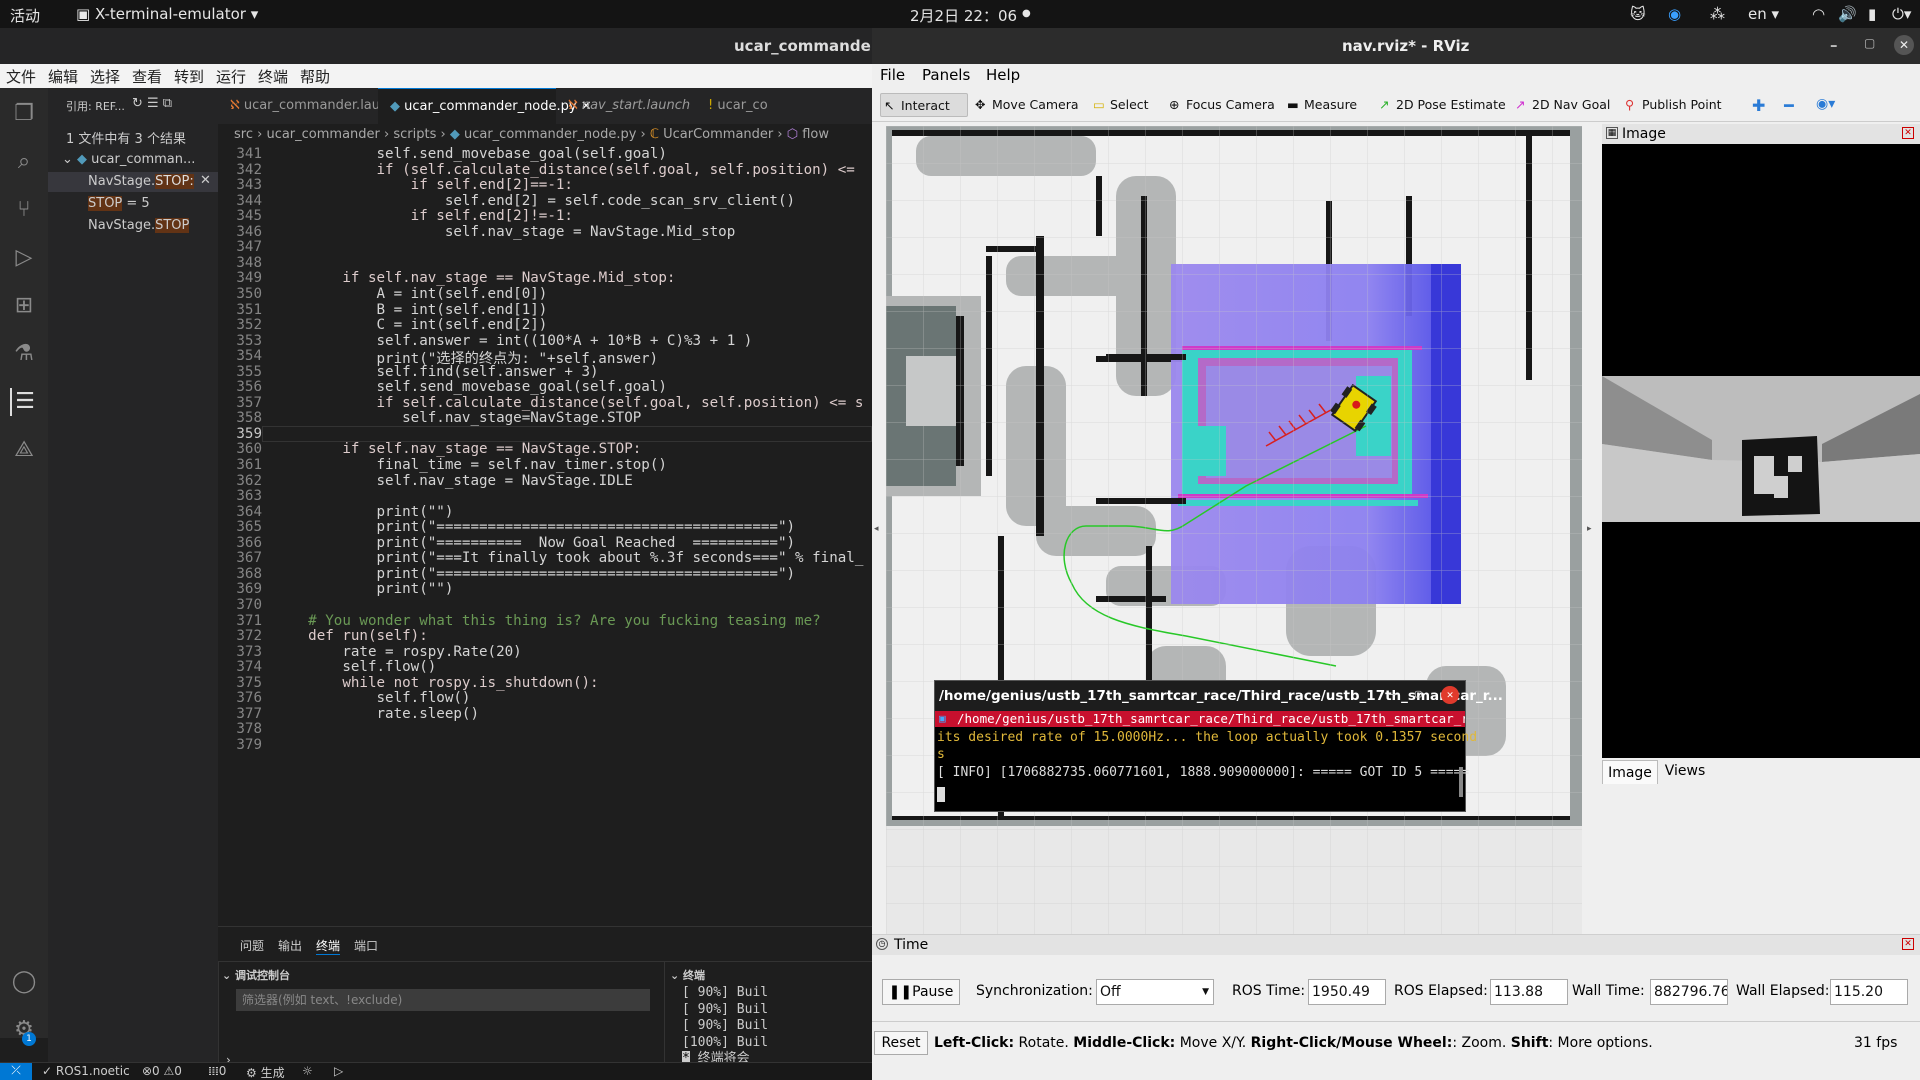  What do you see at coordinates (328, 946) in the screenshot?
I see `panel-tab-terminal: 终端` at bounding box center [328, 946].